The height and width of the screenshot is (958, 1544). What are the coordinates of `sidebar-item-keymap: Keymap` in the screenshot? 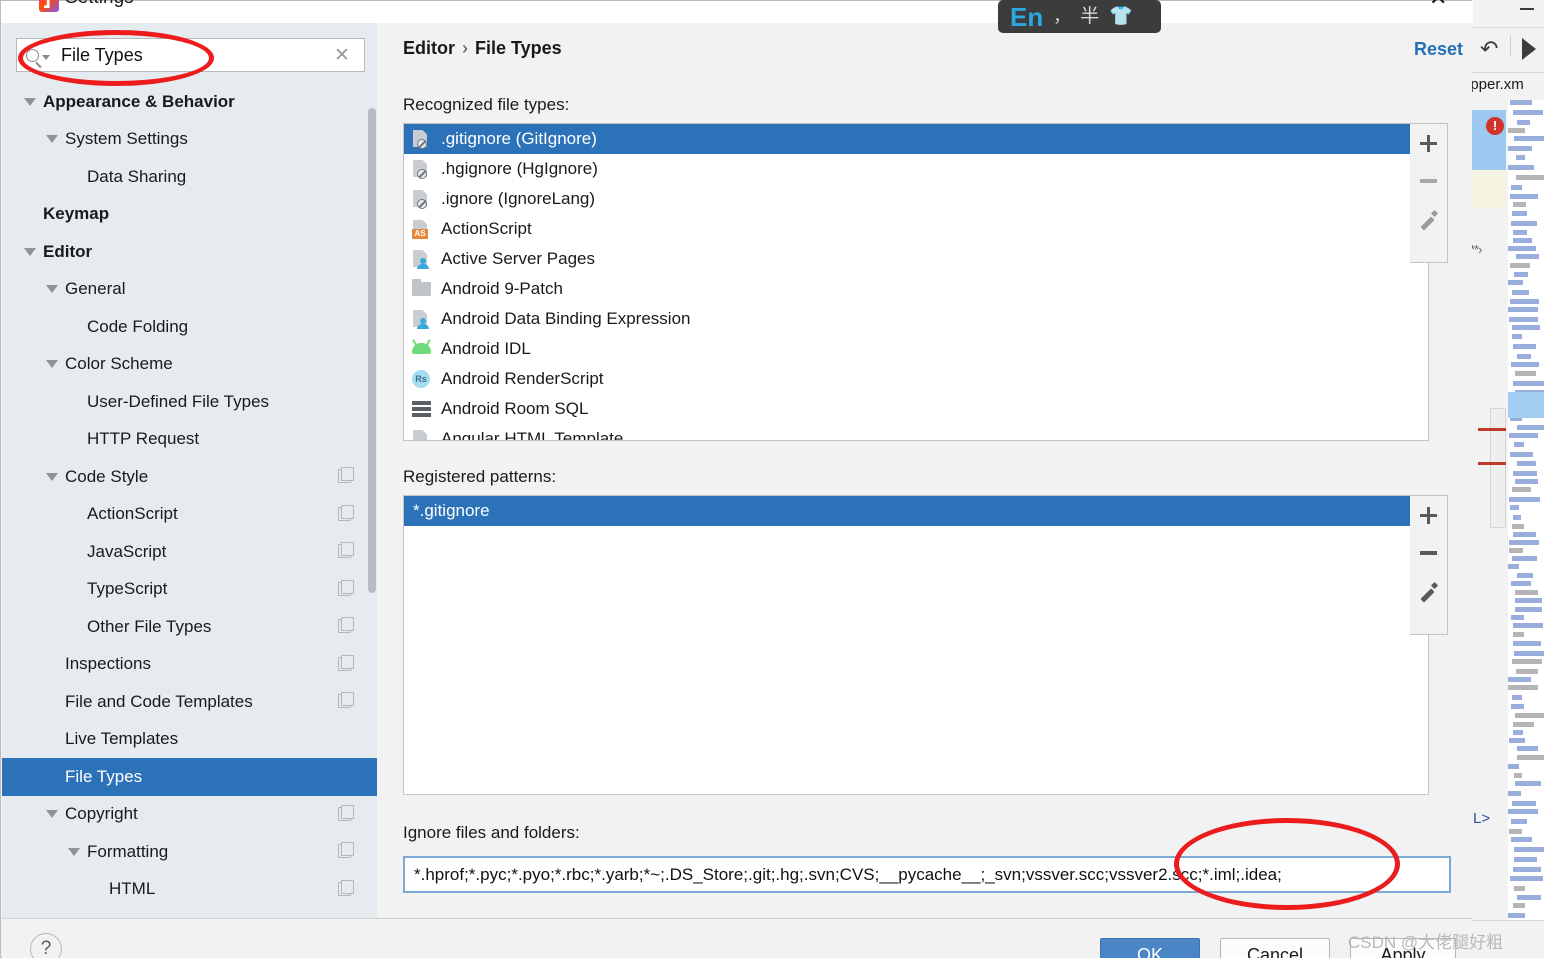 It's located at (189, 215).